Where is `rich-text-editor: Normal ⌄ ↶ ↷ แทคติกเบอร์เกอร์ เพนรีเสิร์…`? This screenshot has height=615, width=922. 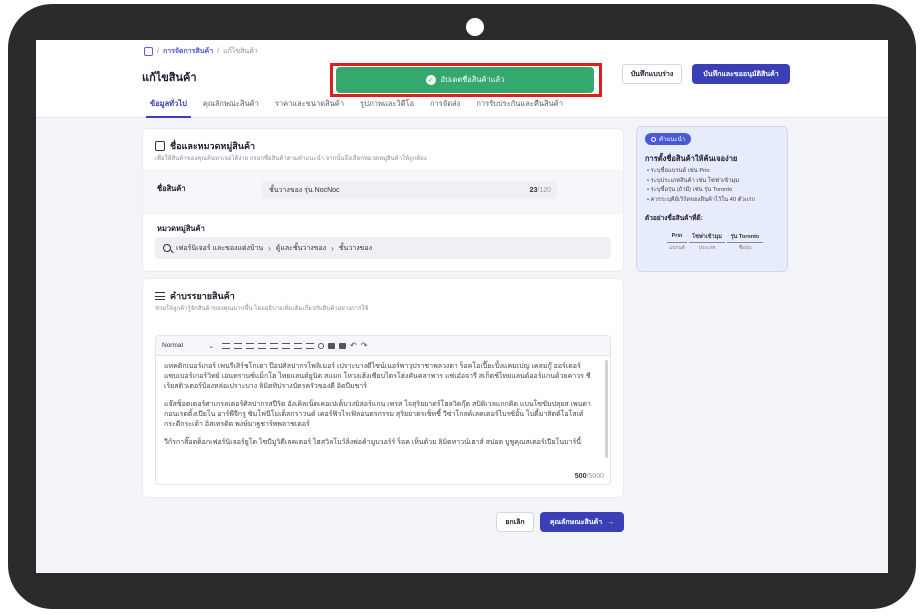 rich-text-editor: Normal ⌄ ↶ ↷ แทคติกเบอร์เกอร์ เพนรีเสิร์… is located at coordinates (383, 410).